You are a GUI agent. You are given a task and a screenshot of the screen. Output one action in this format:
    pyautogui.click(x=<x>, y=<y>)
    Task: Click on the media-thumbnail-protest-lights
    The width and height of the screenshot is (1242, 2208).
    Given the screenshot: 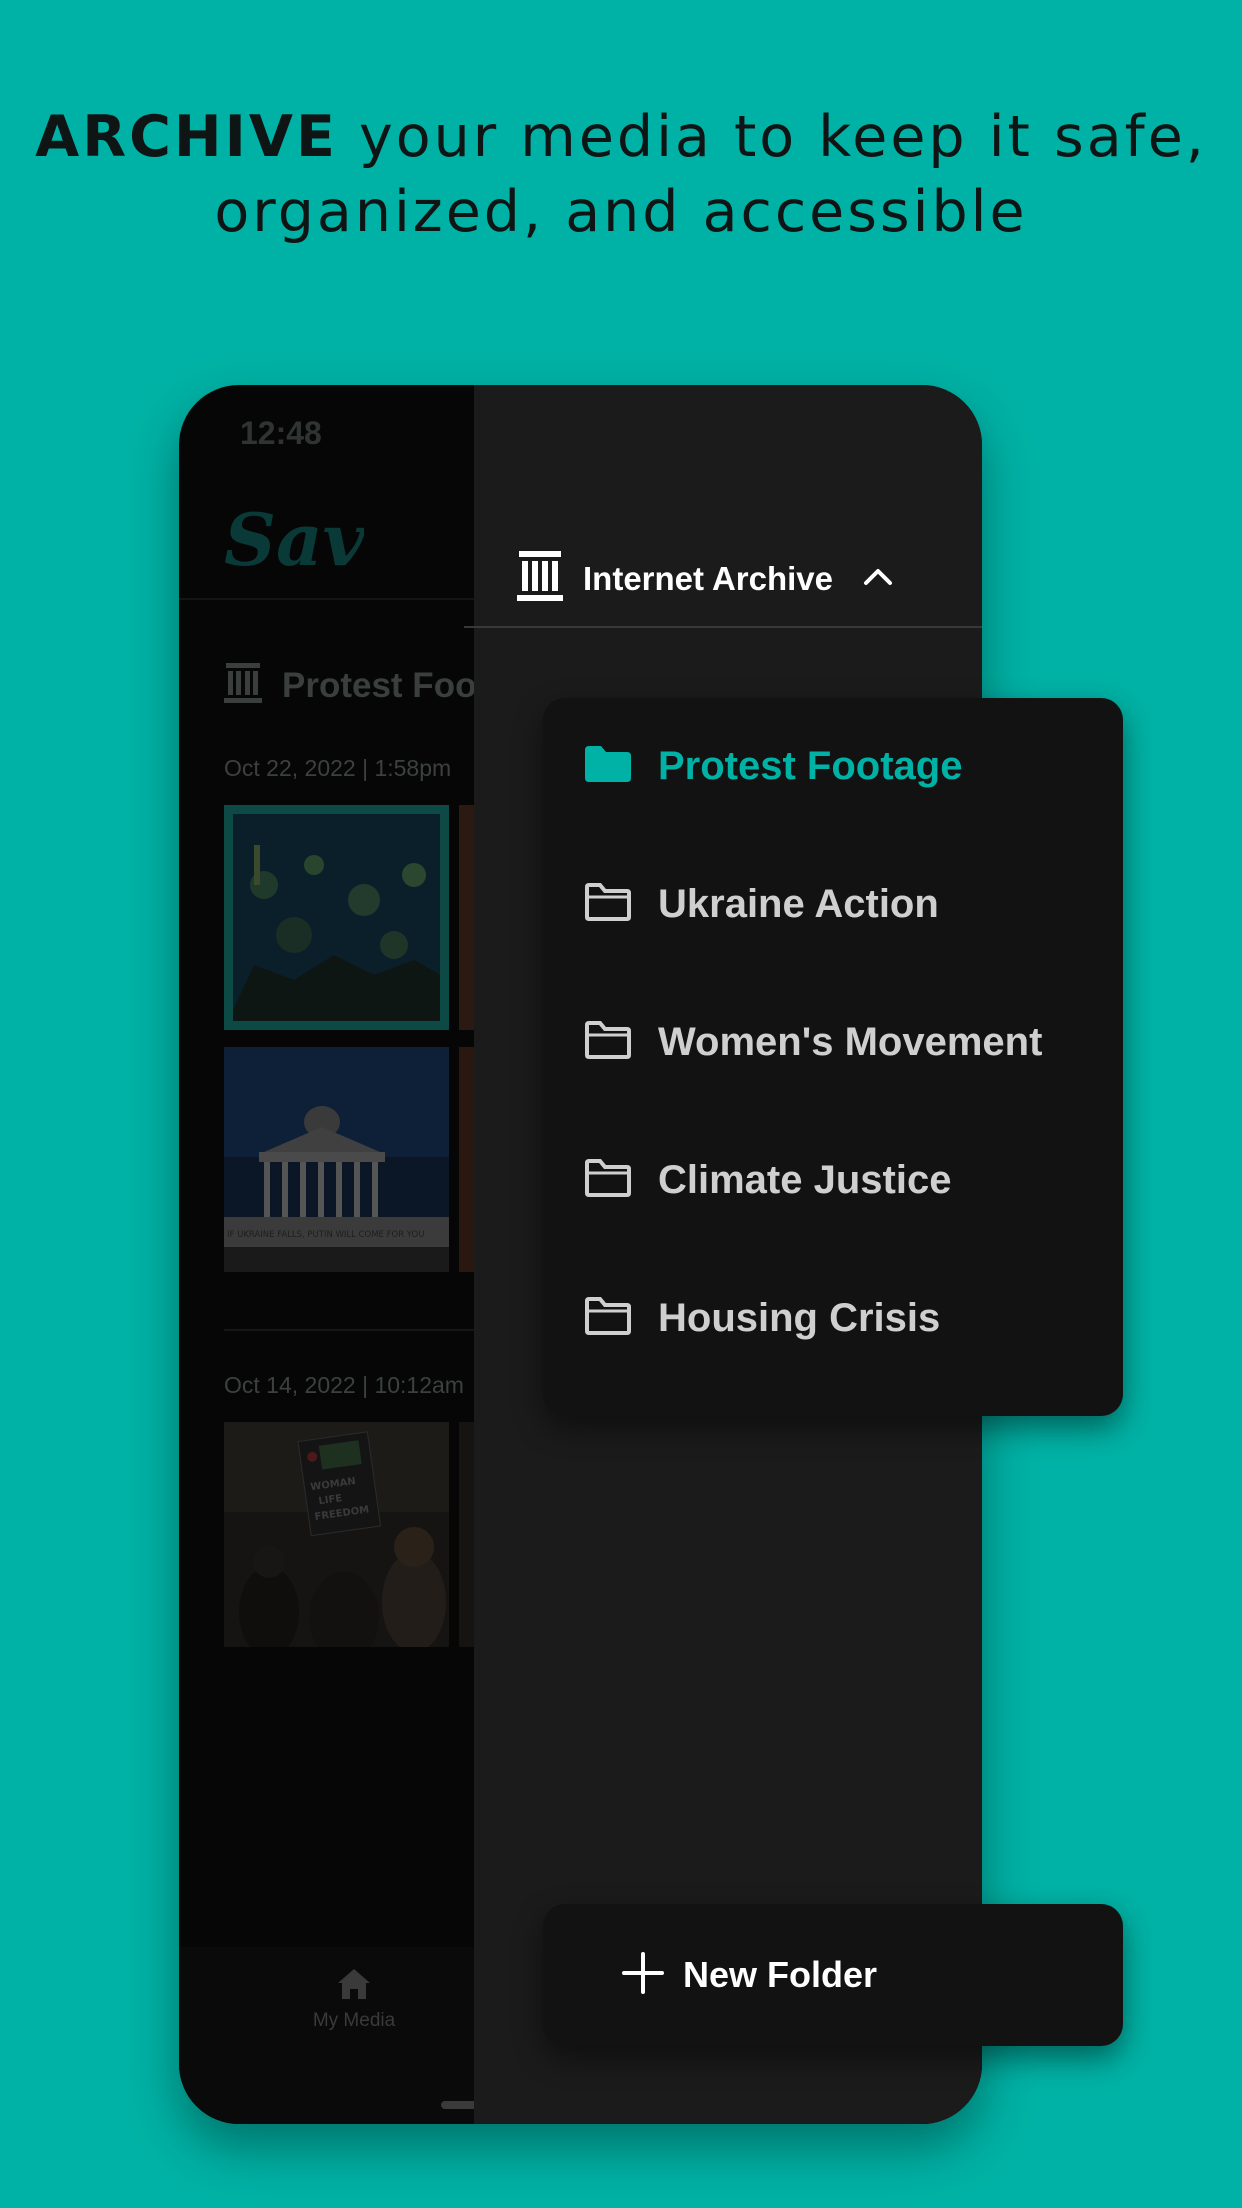 What is the action you would take?
    pyautogui.click(x=336, y=917)
    